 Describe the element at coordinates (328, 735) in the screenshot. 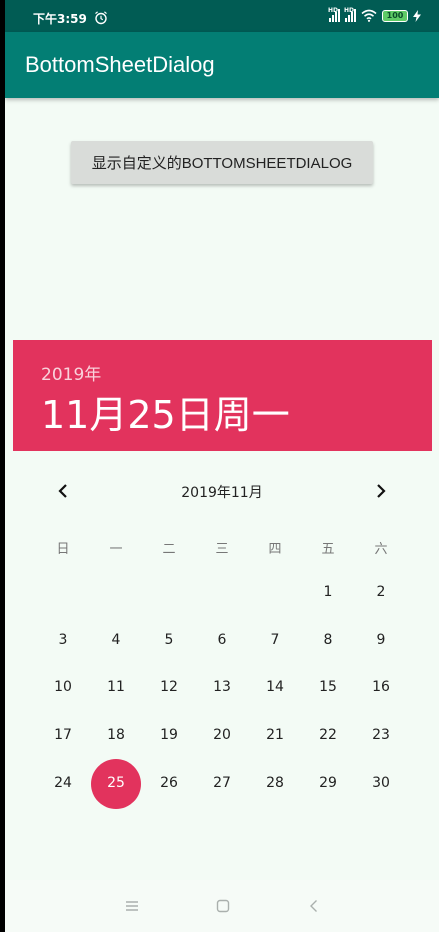

I see `calendar-day: 22` at that location.